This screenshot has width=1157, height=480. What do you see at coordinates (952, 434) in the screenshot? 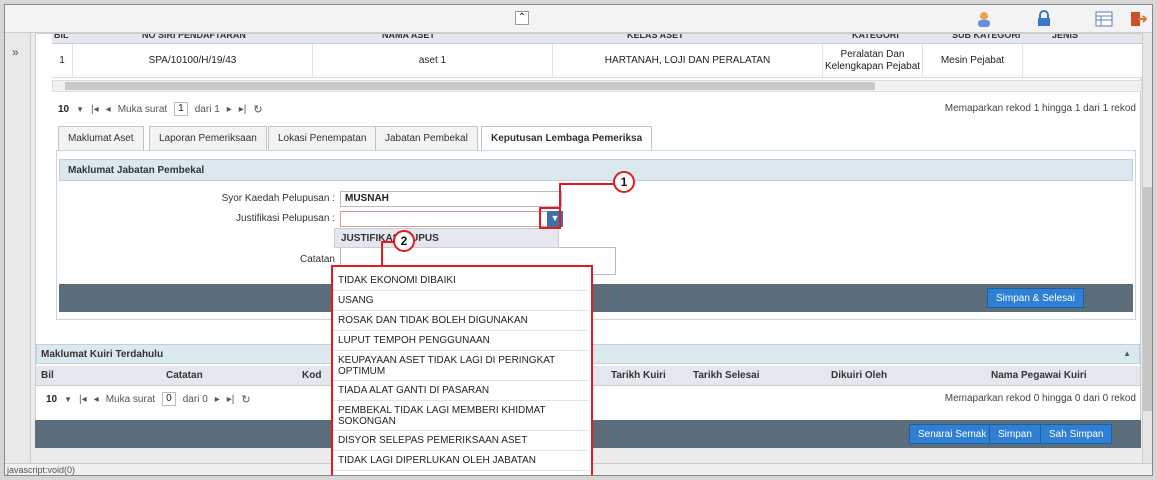
I see `senarai-semak-button: Senarai Semak` at bounding box center [952, 434].